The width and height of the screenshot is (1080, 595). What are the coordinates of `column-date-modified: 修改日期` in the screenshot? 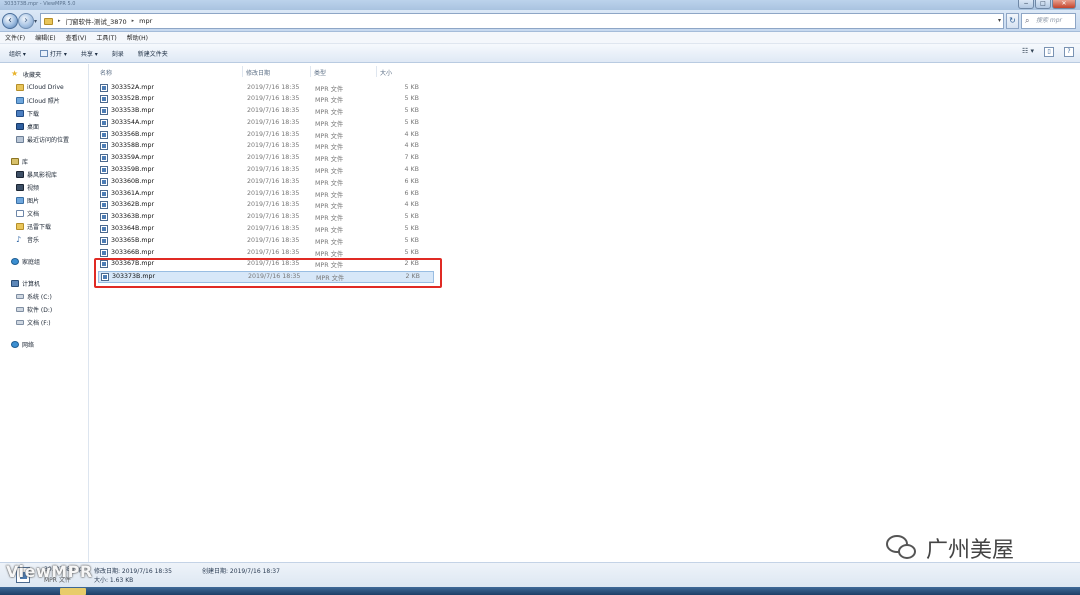 It's located at (258, 72).